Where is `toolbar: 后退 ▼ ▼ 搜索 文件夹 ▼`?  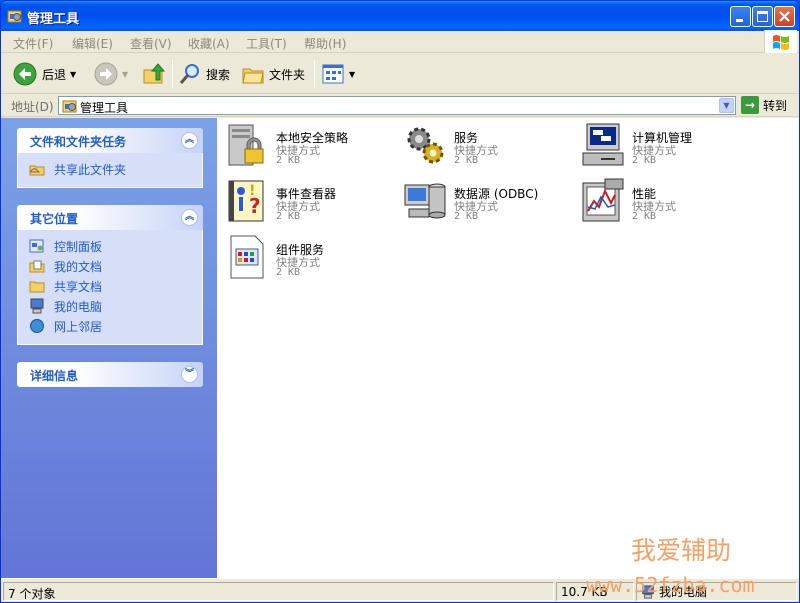 toolbar: 后退 ▼ ▼ 搜索 文件夹 ▼ is located at coordinates (400, 74).